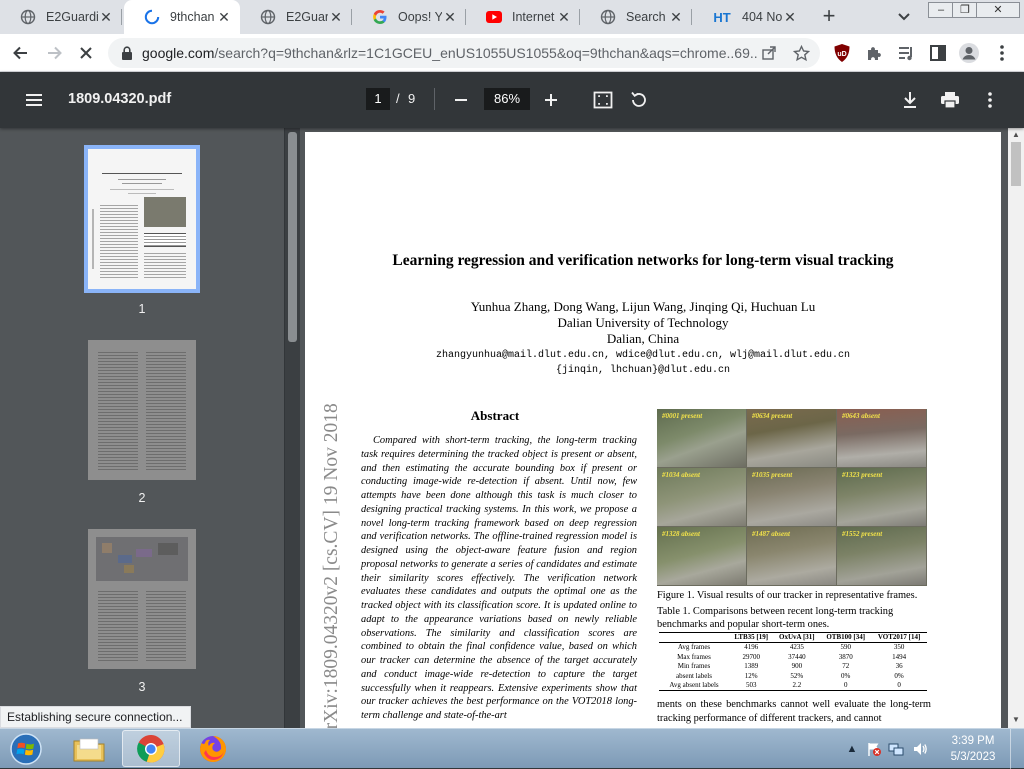  What do you see at coordinates (899, 638) in the screenshot?
I see `table-header-cell: VOT2017 [14]` at bounding box center [899, 638].